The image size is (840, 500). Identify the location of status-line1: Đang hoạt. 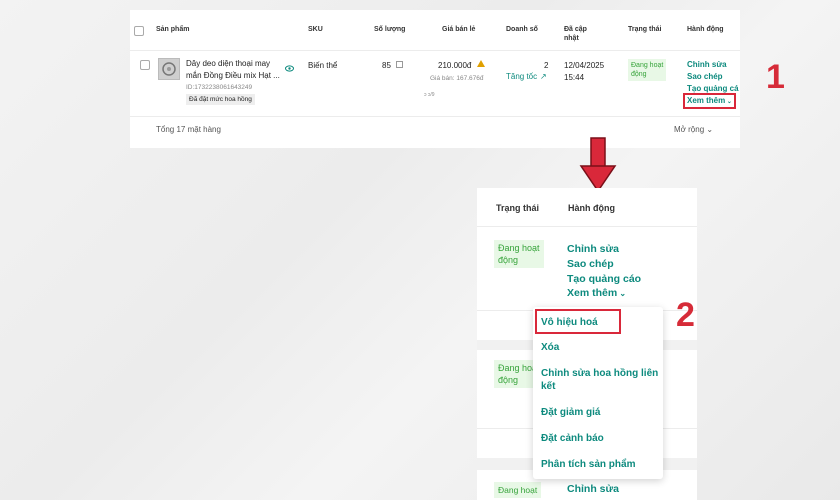
(647, 65).